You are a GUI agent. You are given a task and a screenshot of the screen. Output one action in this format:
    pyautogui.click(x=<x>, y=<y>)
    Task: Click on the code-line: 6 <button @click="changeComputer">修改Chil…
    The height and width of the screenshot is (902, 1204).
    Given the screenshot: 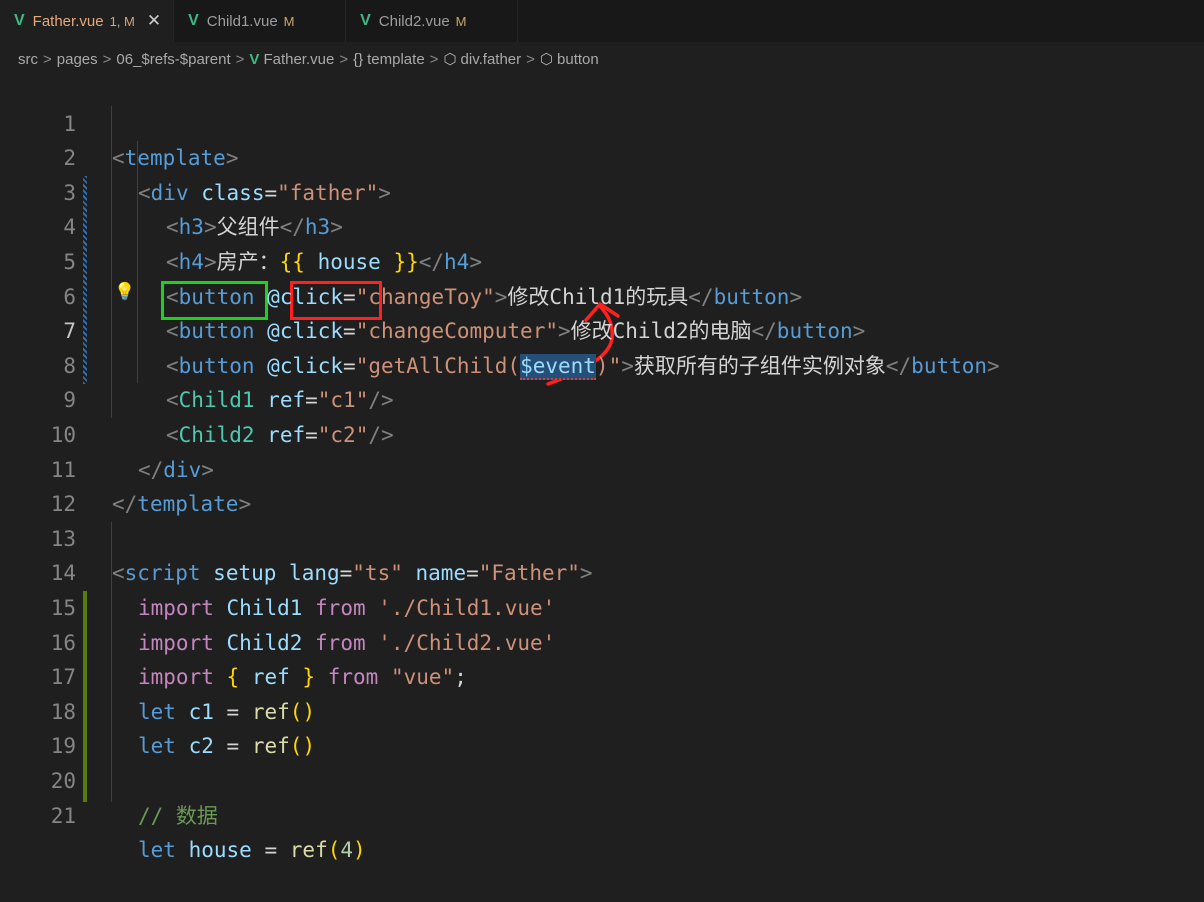 What is the action you would take?
    pyautogui.click(x=602, y=294)
    